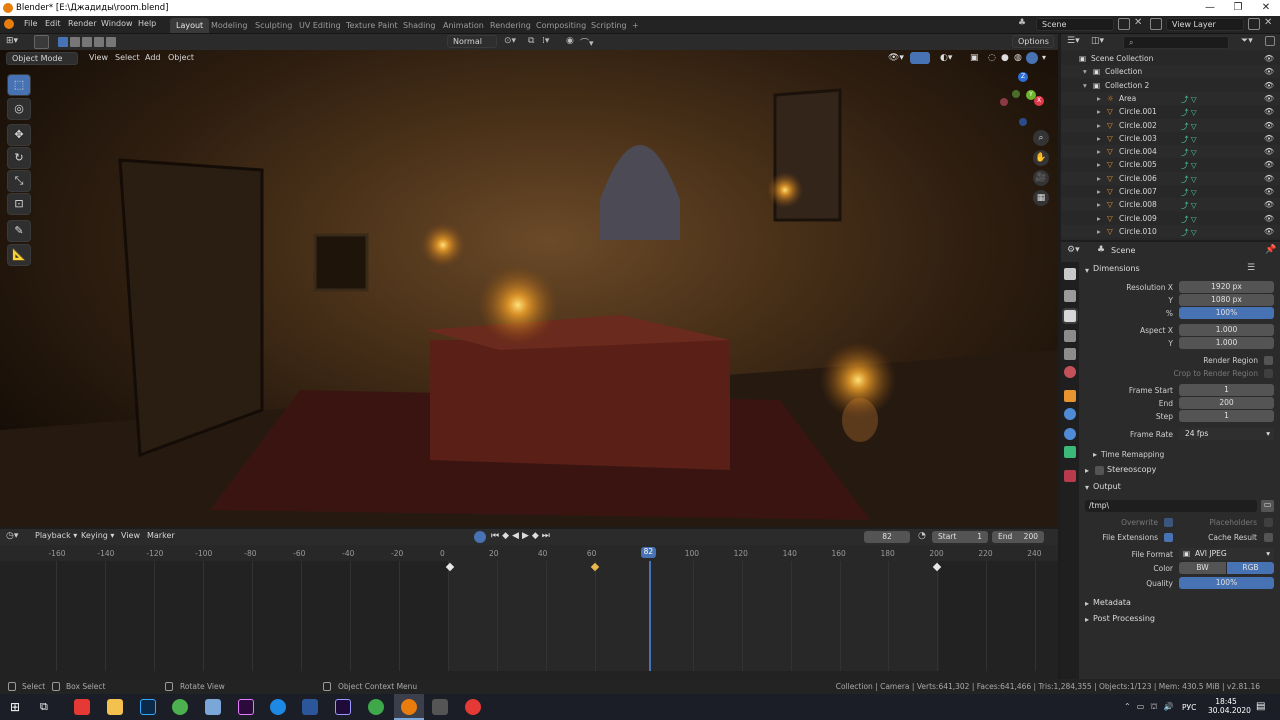 This screenshot has width=1280, height=720. What do you see at coordinates (117, 23) in the screenshot?
I see `menu-window: Window` at bounding box center [117, 23].